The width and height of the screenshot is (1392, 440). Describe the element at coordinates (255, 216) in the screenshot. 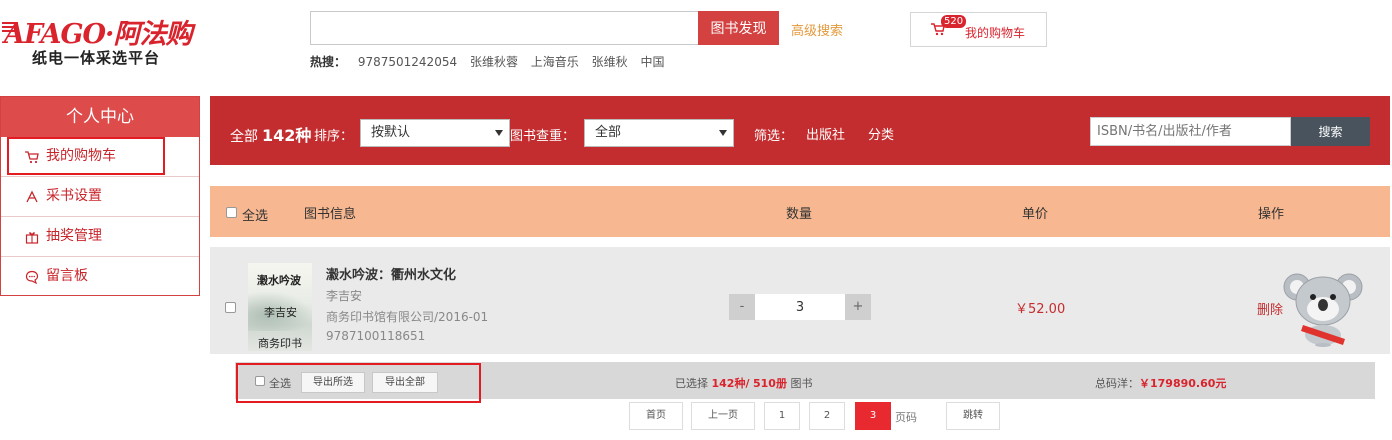

I see `select-all-label: 全选` at that location.